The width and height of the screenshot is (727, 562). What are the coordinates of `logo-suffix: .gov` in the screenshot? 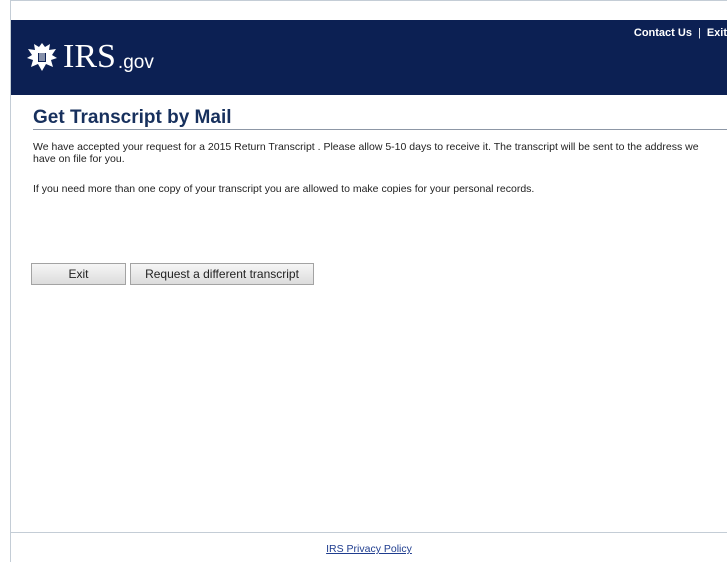 It's located at (135, 62).